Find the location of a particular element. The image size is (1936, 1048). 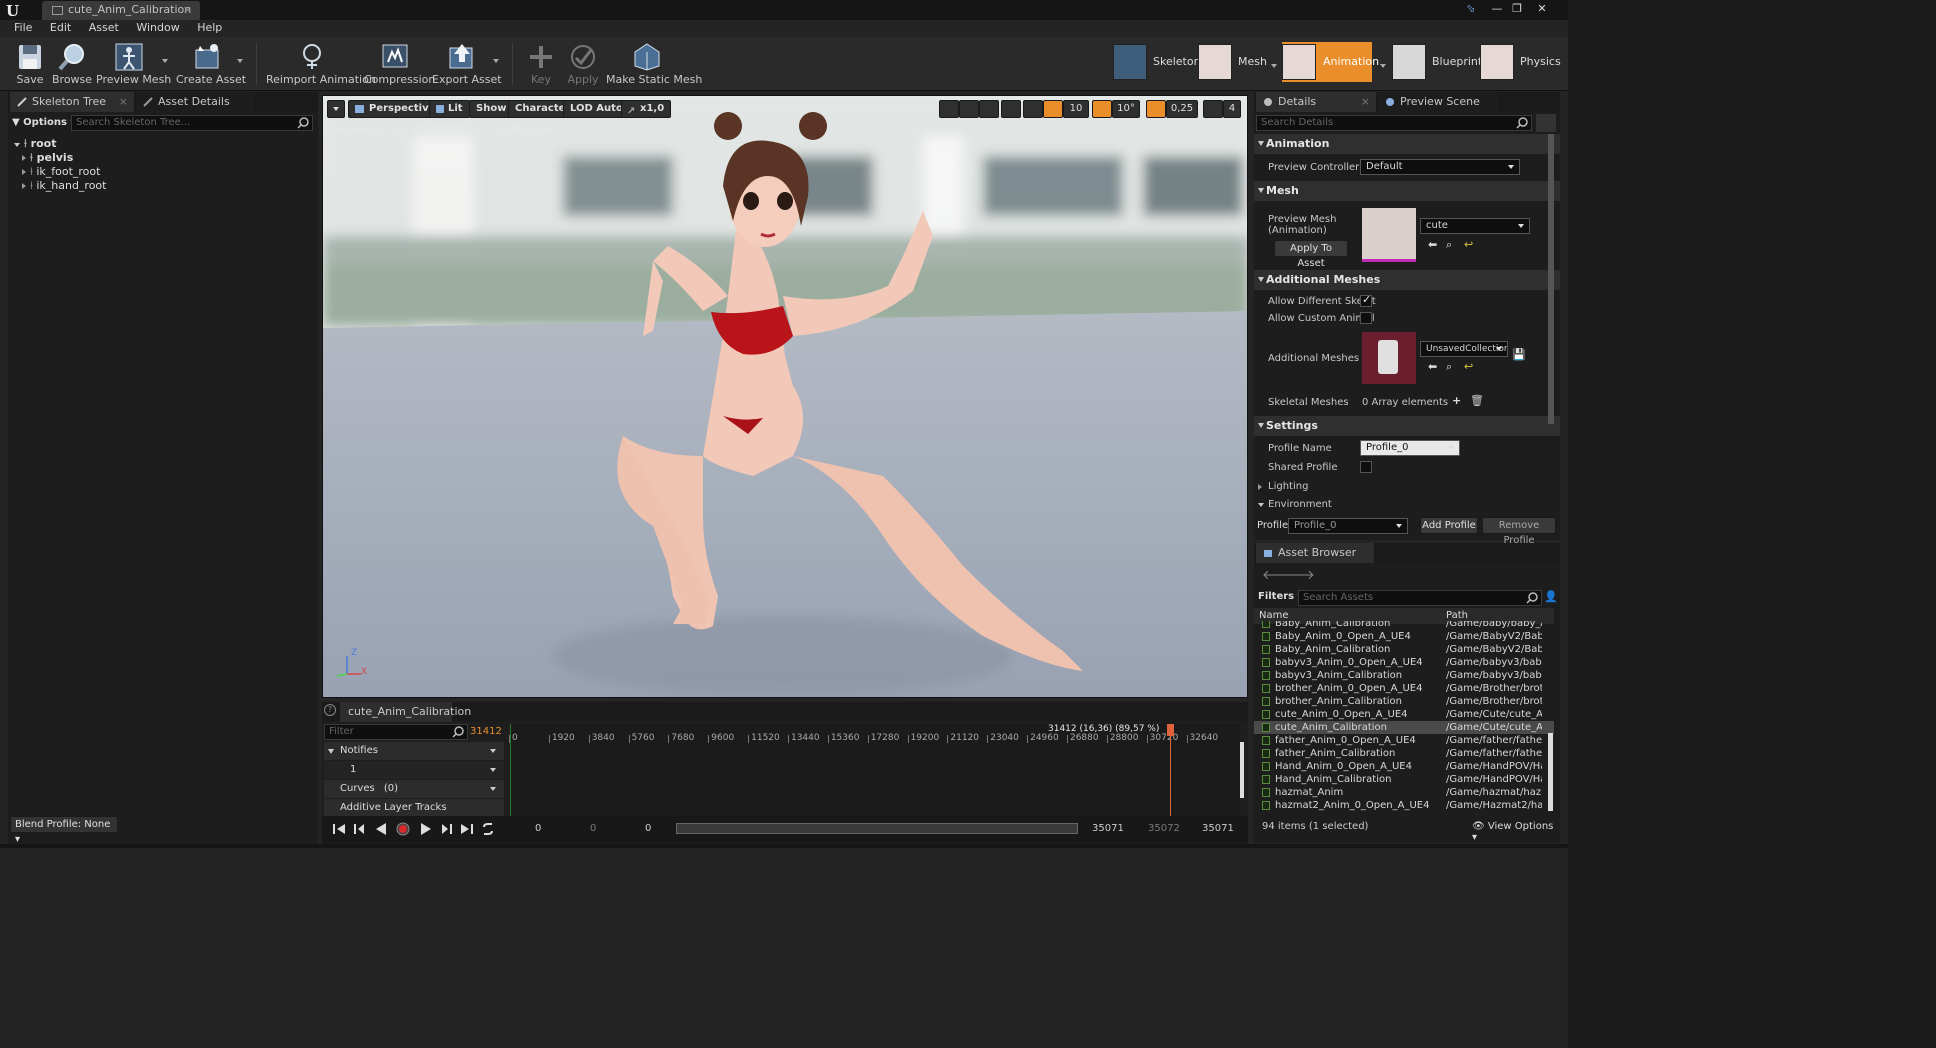

additive-layer-tracks-header: Additive Layer Tracks is located at coordinates (414, 808).